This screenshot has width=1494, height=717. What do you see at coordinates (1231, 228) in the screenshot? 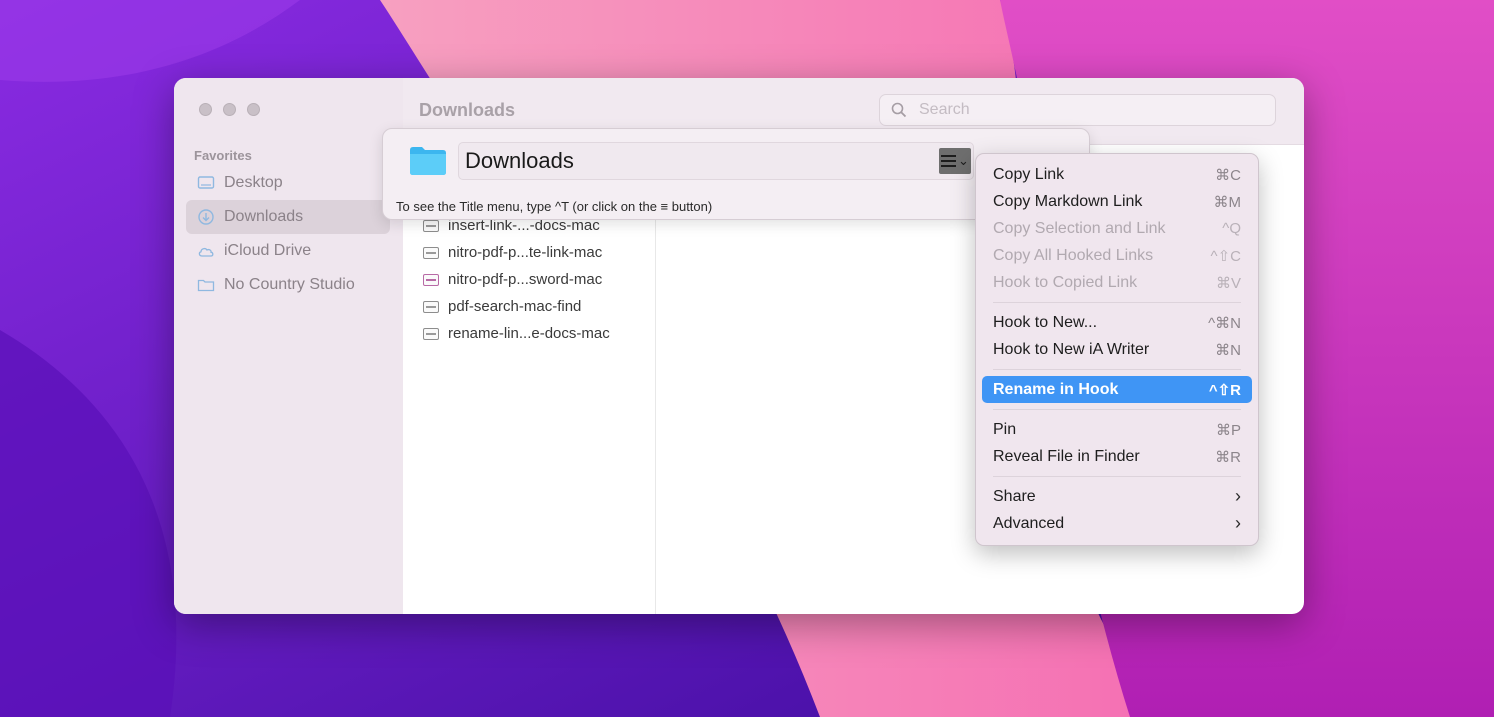
I see `shortcut: ^Q` at bounding box center [1231, 228].